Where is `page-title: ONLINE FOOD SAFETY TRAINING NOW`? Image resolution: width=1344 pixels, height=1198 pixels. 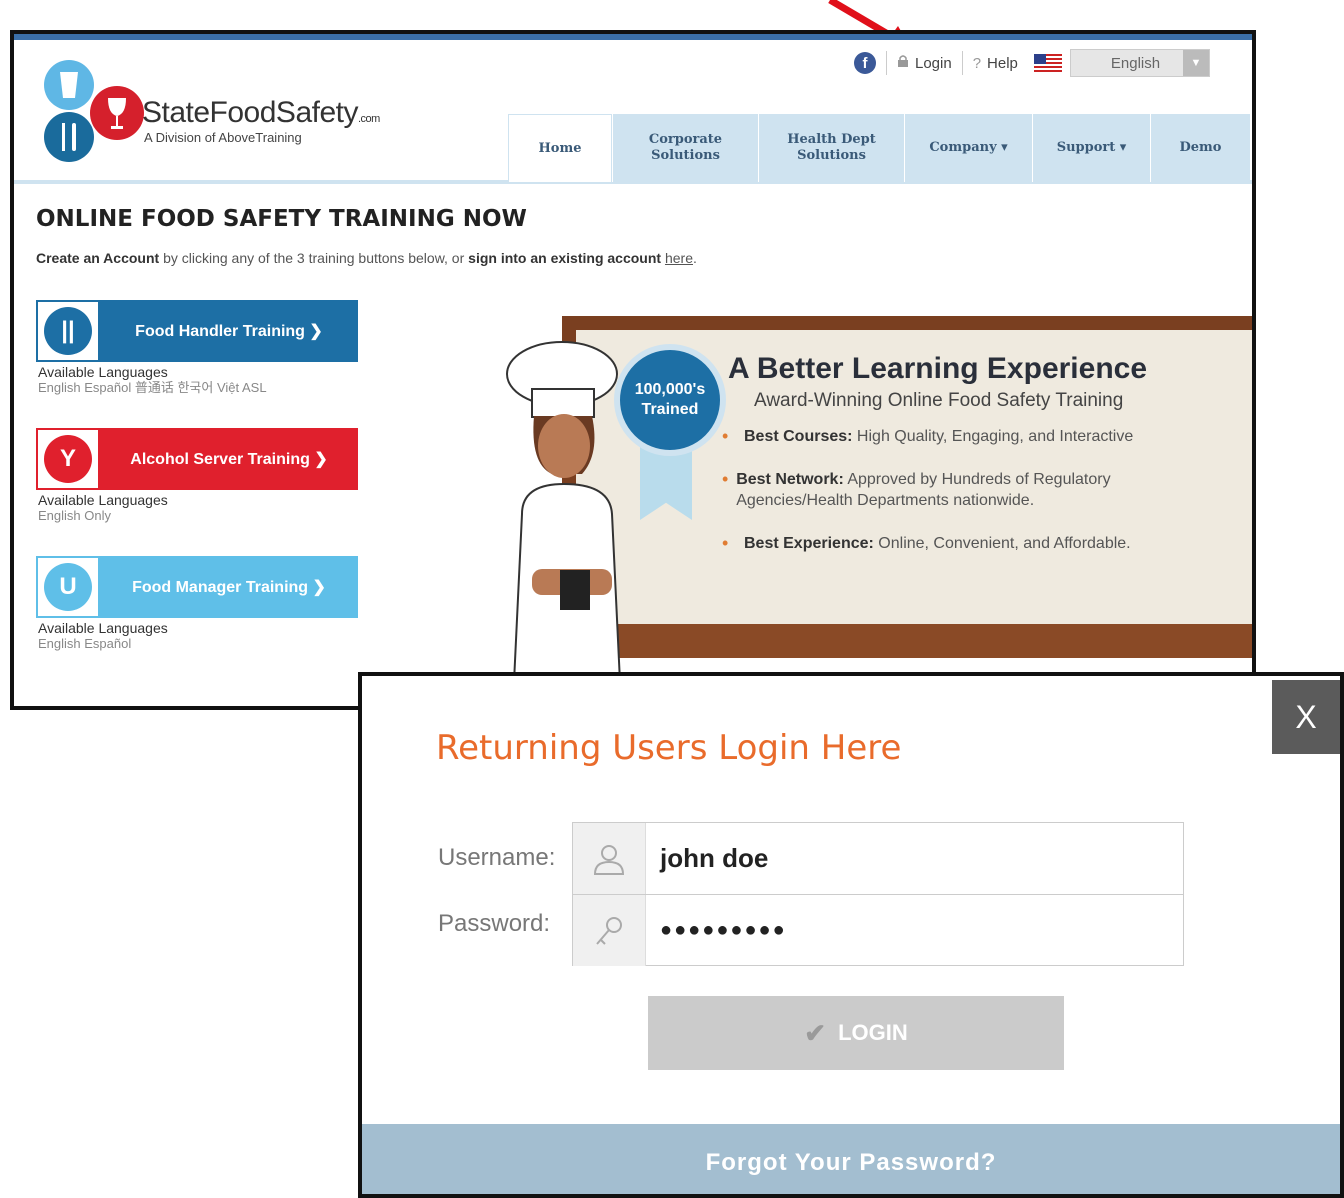 page-title: ONLINE FOOD SAFETY TRAINING NOW is located at coordinates (281, 219).